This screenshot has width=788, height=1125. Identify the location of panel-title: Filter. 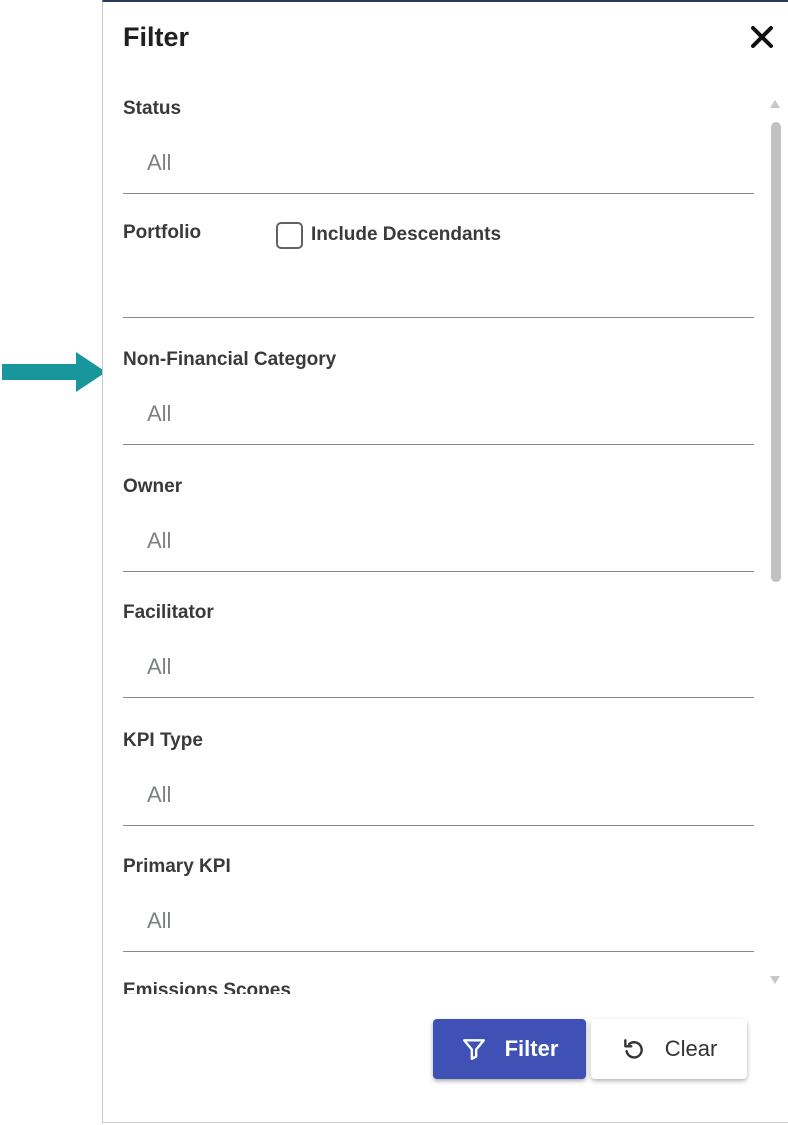
(156, 37).